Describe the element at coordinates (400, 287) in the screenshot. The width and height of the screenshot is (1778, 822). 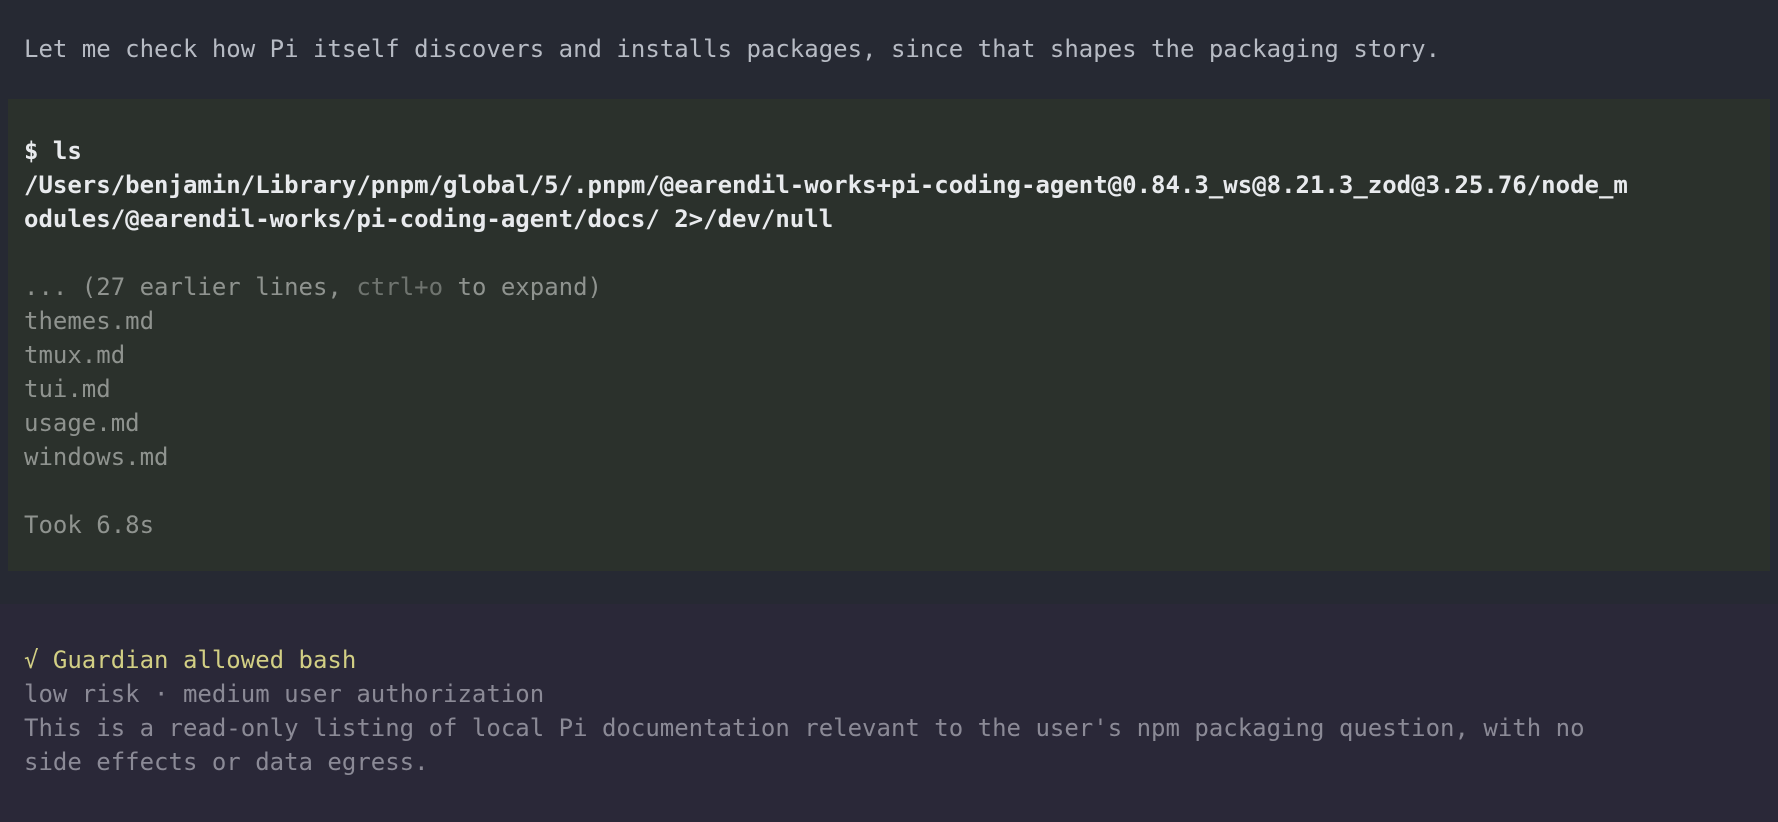
I see `expand-shortcut: ctrl+o` at that location.